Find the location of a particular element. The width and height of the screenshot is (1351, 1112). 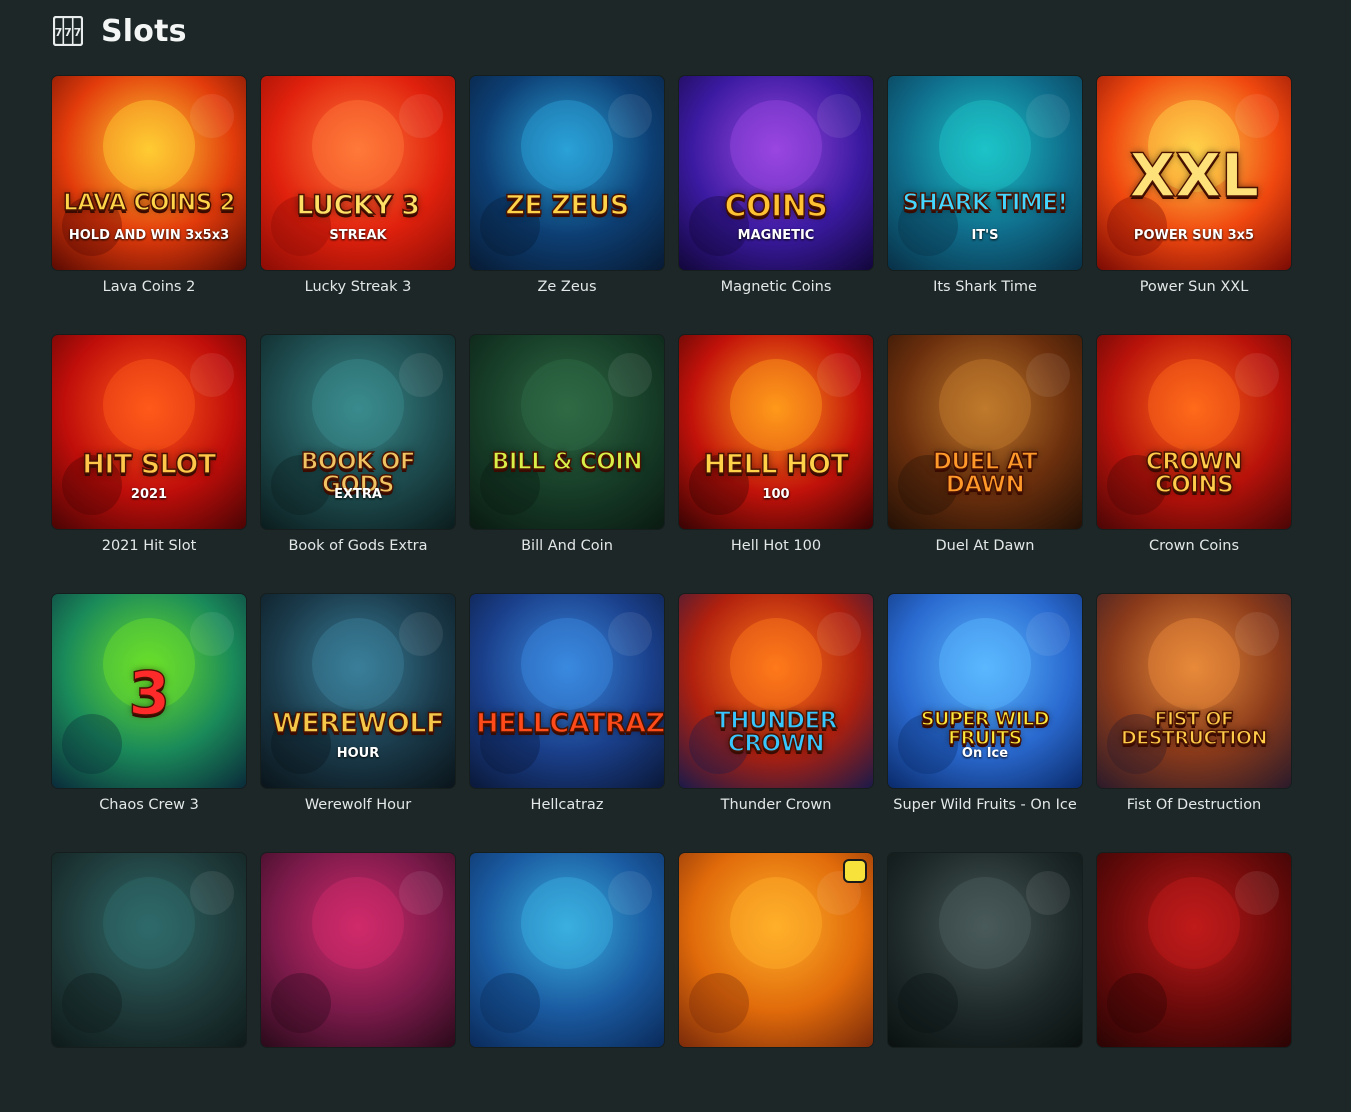

game-title: Crown Coins is located at coordinates (1194, 546).